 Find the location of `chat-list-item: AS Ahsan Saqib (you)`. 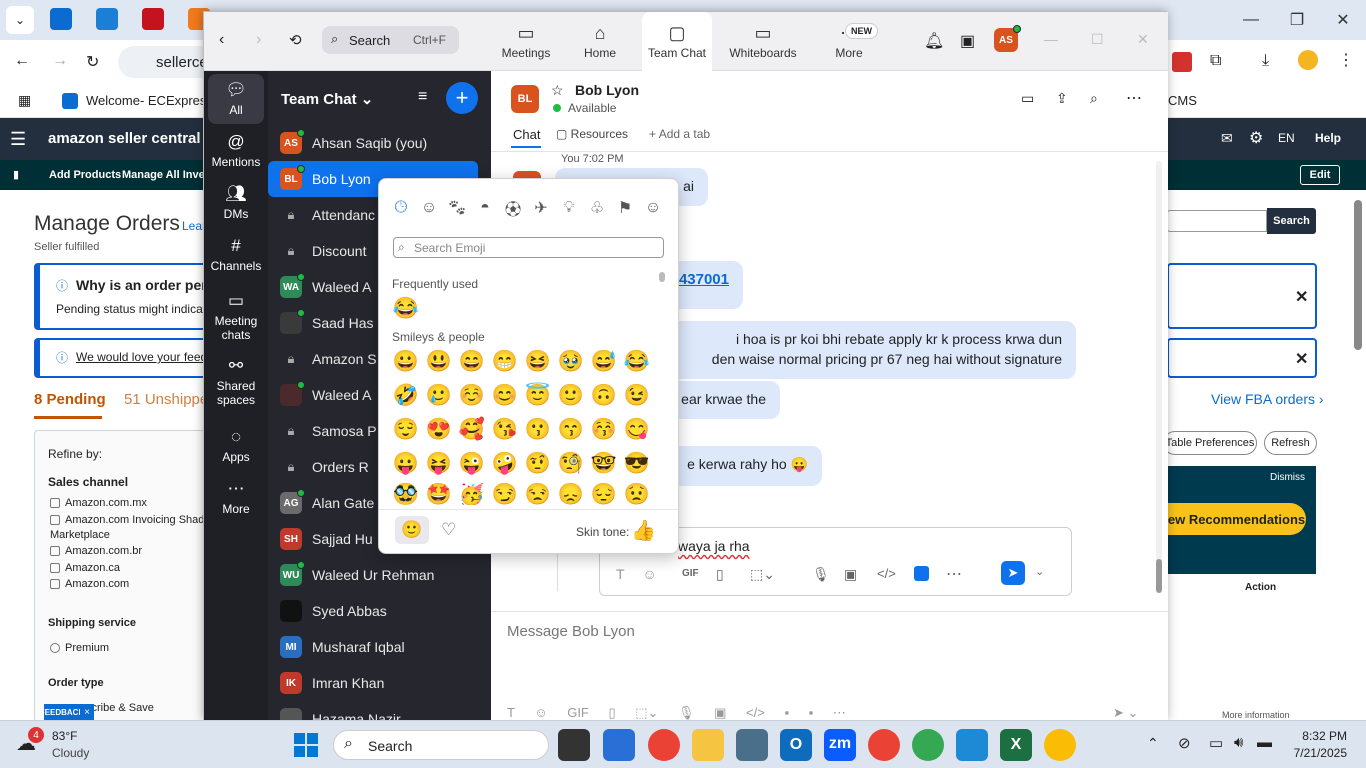

chat-list-item: AS Ahsan Saqib (you) is located at coordinates (379, 143).